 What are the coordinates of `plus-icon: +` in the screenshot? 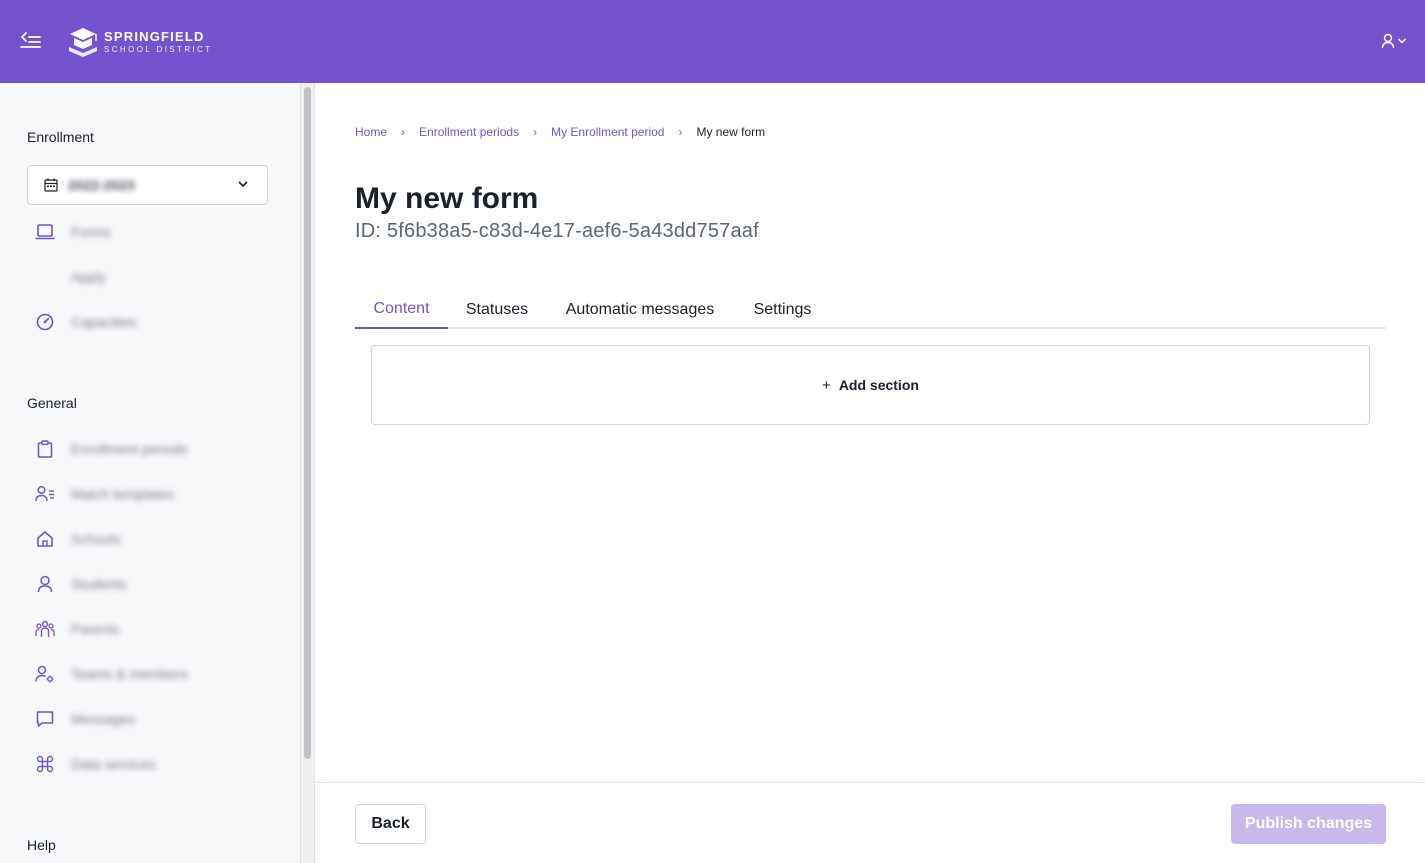 It's located at (826, 385).